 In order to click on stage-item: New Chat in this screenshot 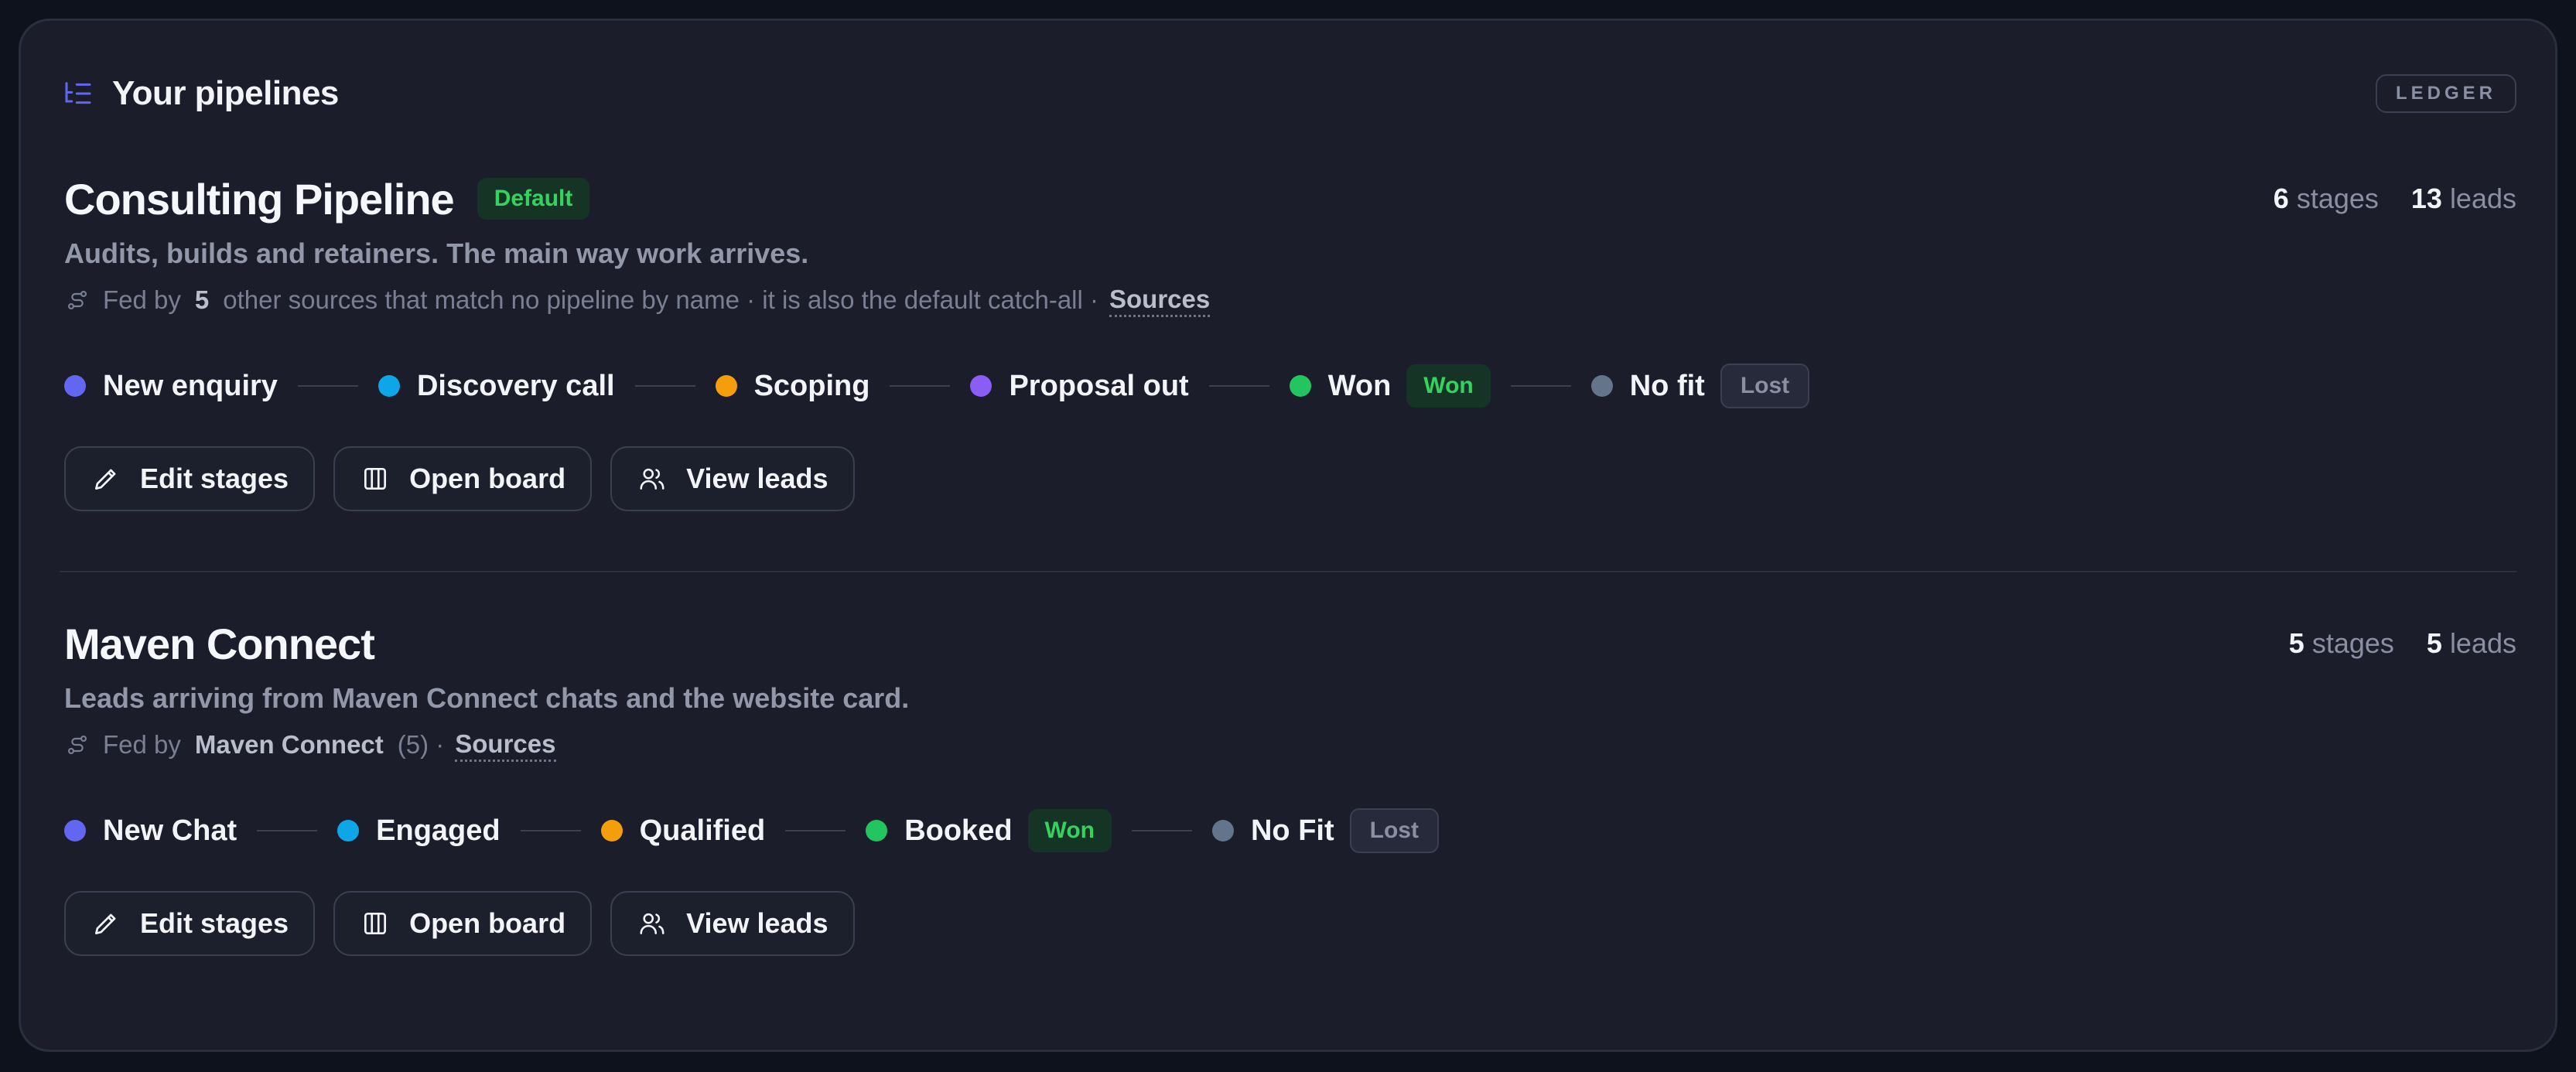, I will do `click(150, 831)`.